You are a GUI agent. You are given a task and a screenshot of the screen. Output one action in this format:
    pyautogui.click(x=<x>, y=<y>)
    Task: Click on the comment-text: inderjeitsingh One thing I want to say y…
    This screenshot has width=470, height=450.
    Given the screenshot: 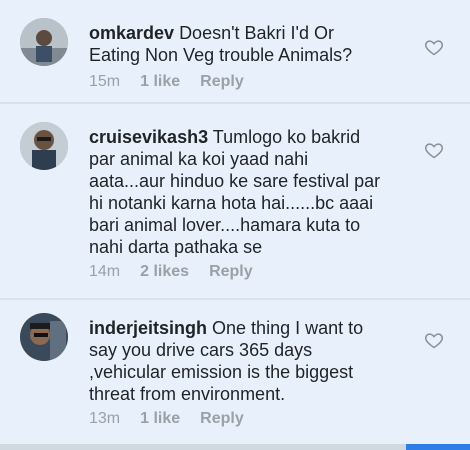 What is the action you would take?
    pyautogui.click(x=239, y=361)
    